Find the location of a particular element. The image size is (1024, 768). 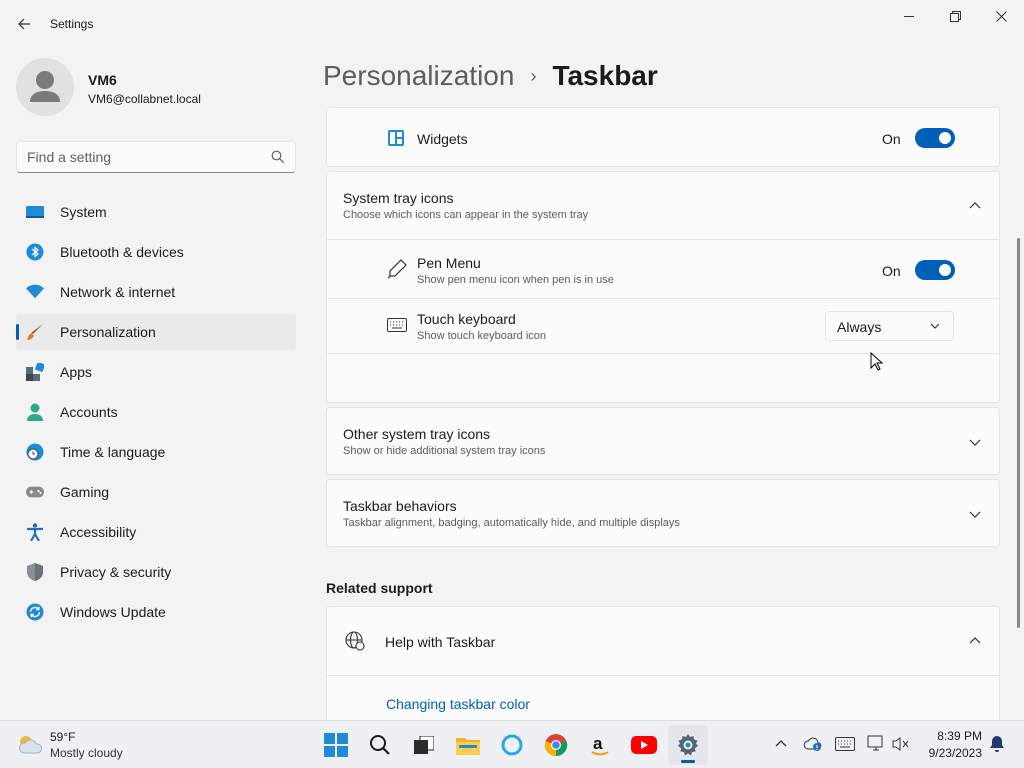

other-tray-title: Other system tray icons is located at coordinates (417, 434).